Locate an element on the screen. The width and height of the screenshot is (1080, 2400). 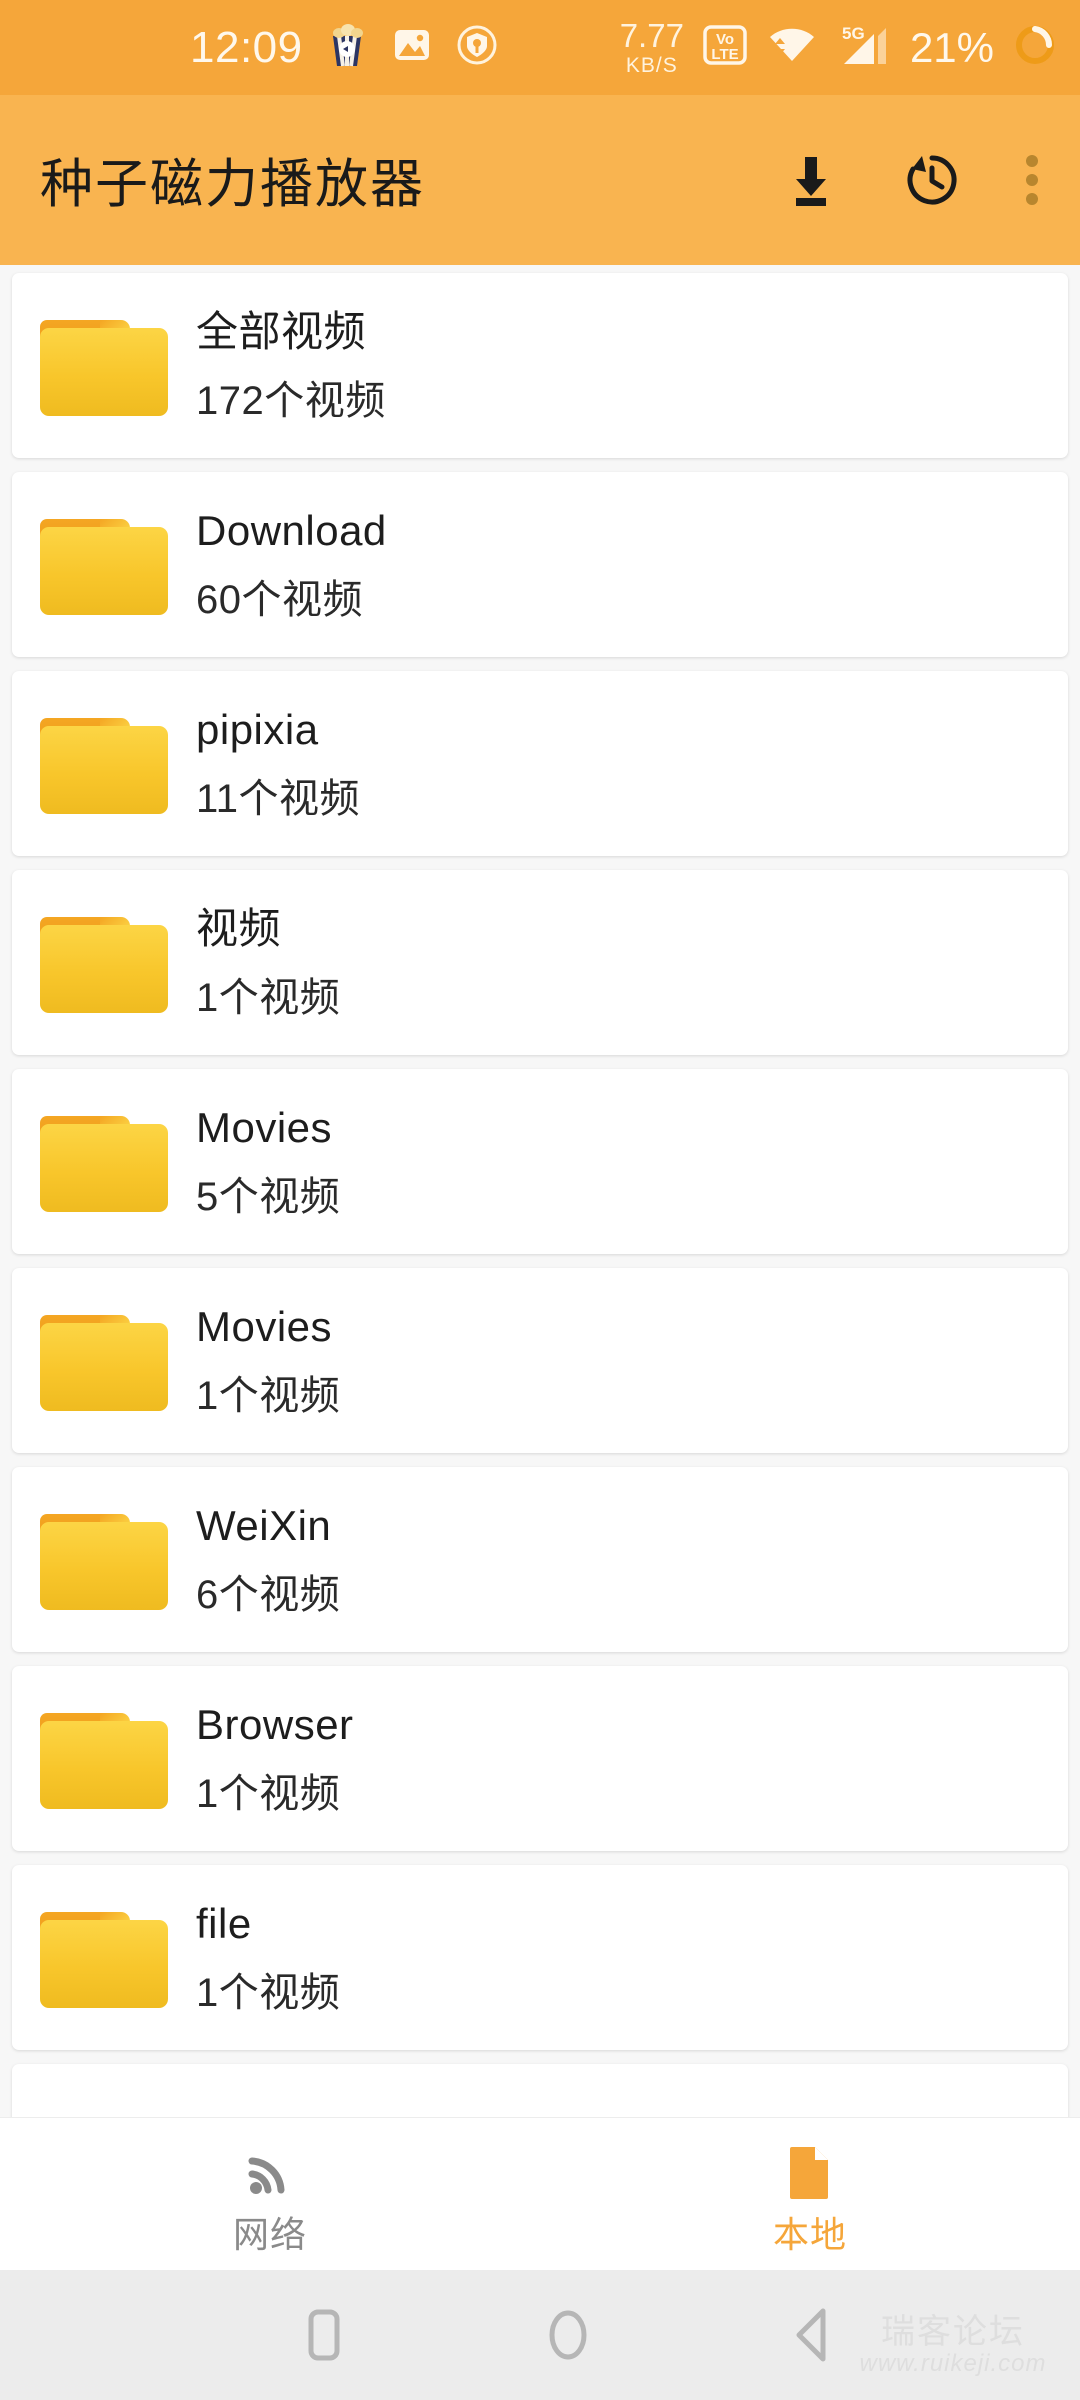
back-button is located at coordinates (812, 2335).